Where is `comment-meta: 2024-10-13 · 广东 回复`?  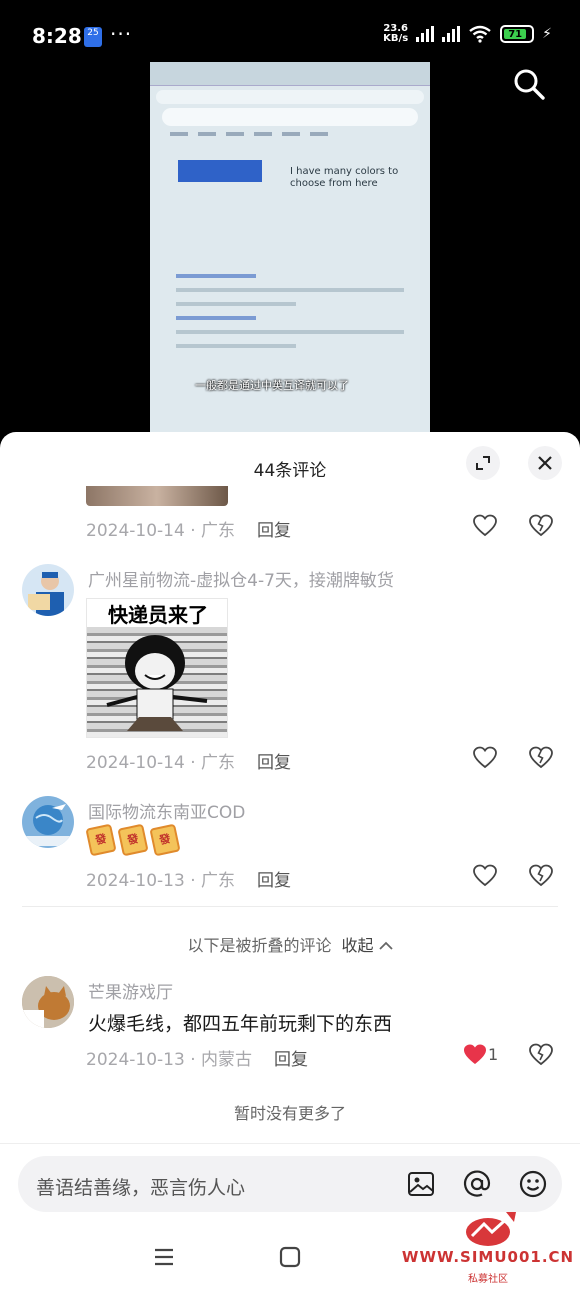 comment-meta: 2024-10-13 · 广东 回复 is located at coordinates (189, 881).